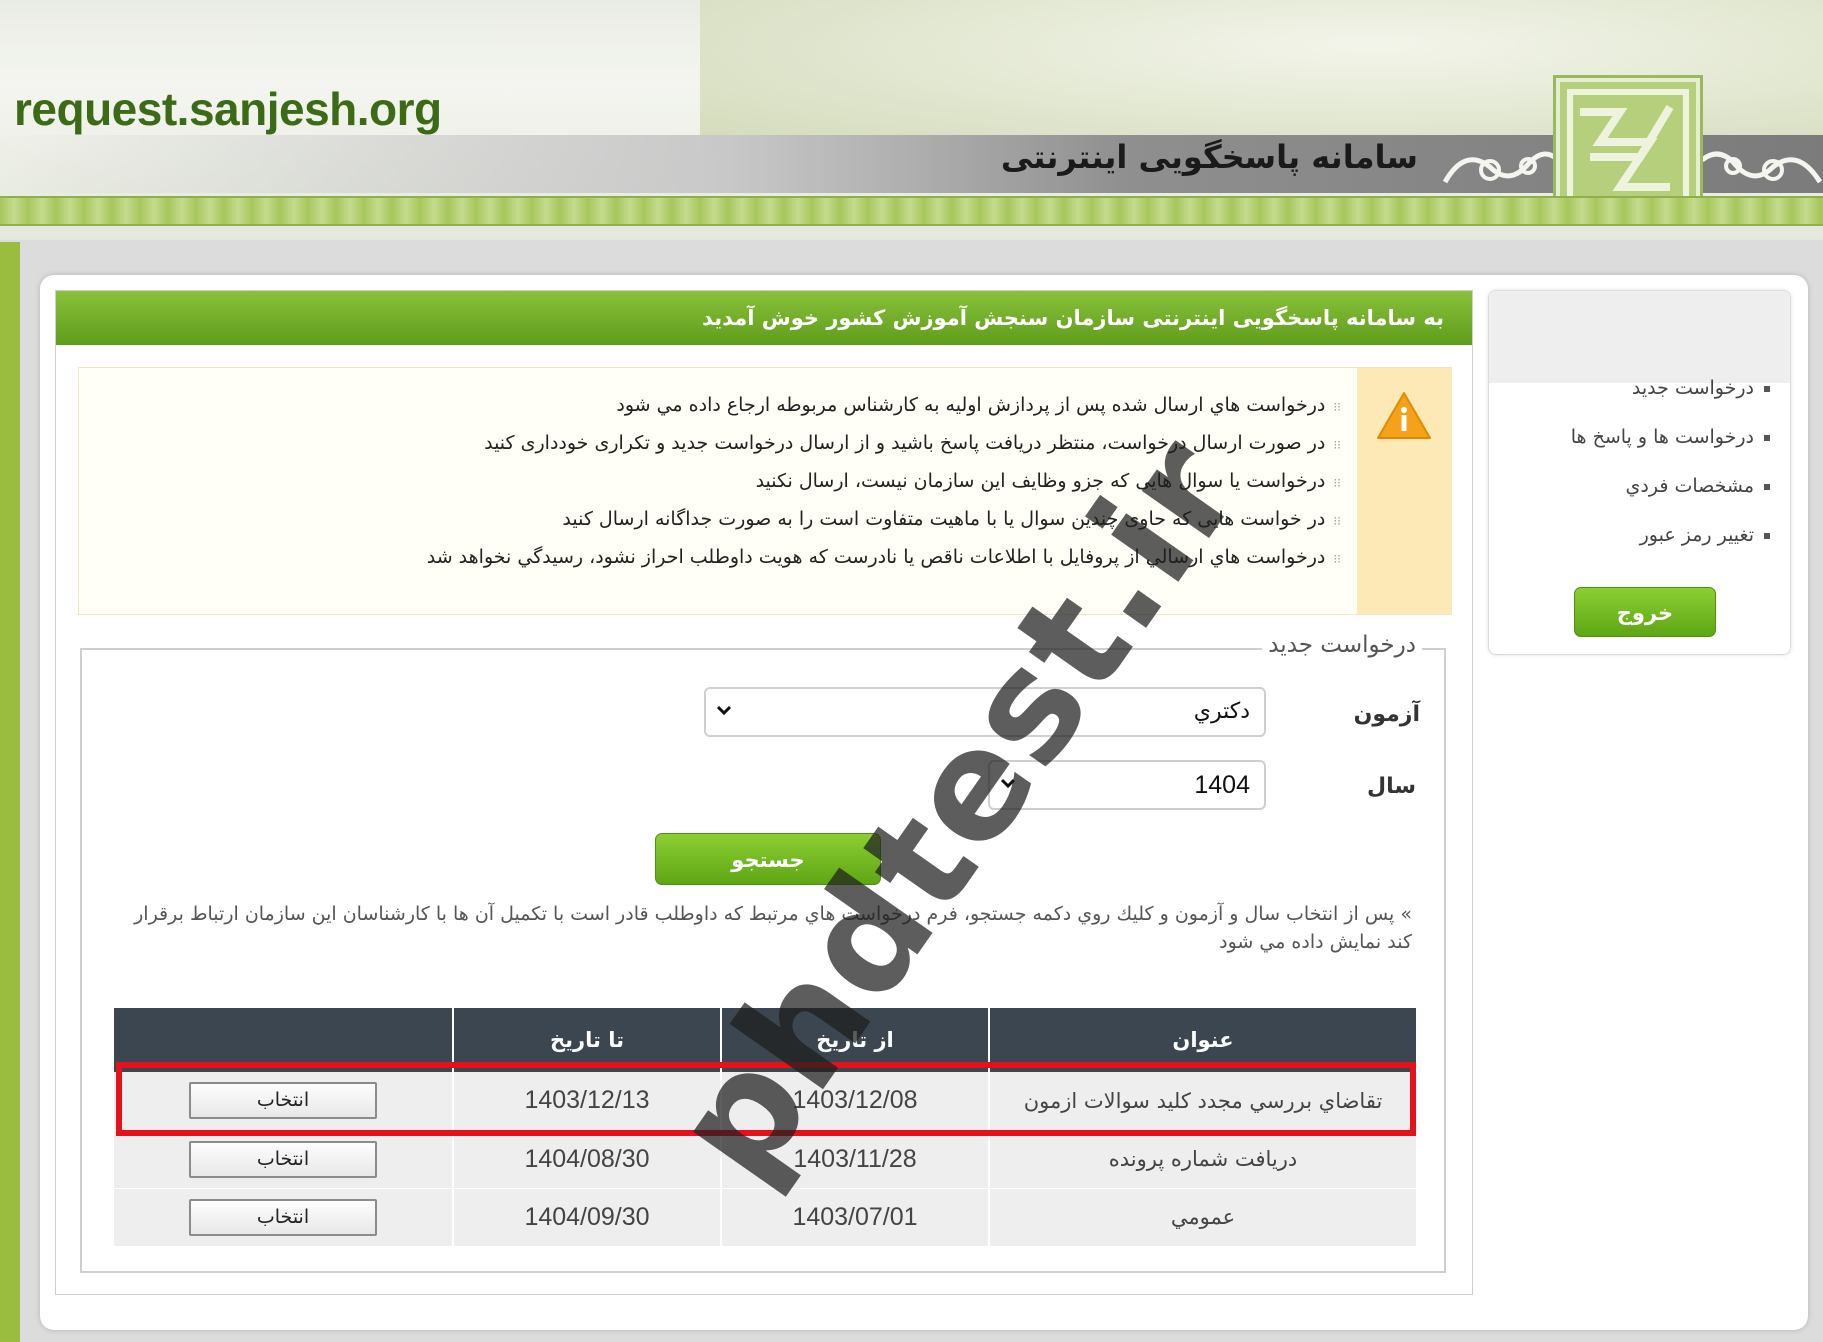 The width and height of the screenshot is (1823, 1342). What do you see at coordinates (586, 1159) in the screenshot?
I see `row-to-date: 1404/08/30` at bounding box center [586, 1159].